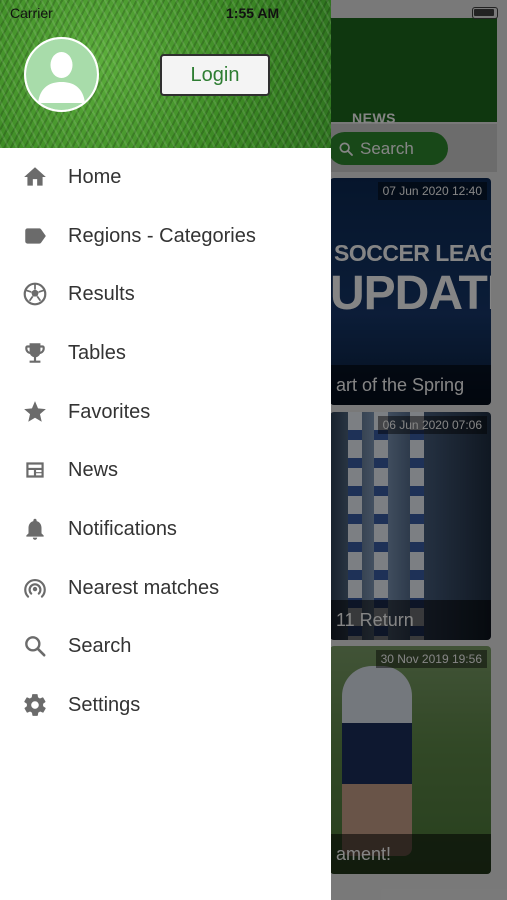  What do you see at coordinates (165, 353) in the screenshot?
I see `menu-item-tables: Tables` at bounding box center [165, 353].